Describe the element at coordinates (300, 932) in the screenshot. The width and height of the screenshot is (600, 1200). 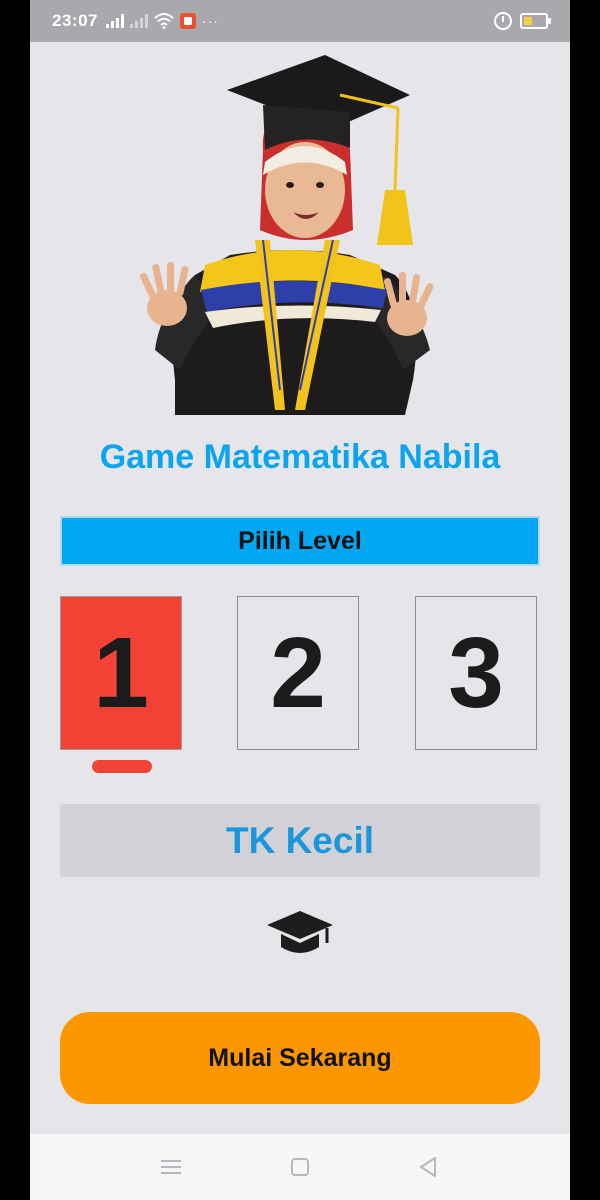
I see `graduation-cap-icon` at that location.